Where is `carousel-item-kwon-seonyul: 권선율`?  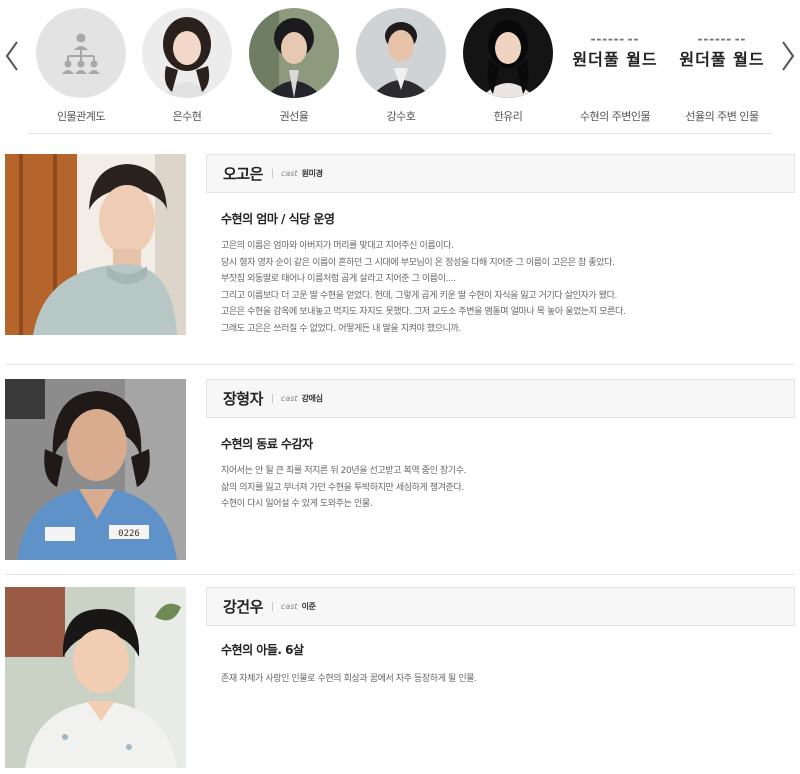 carousel-item-kwon-seonyul: 권선율 is located at coordinates (294, 66).